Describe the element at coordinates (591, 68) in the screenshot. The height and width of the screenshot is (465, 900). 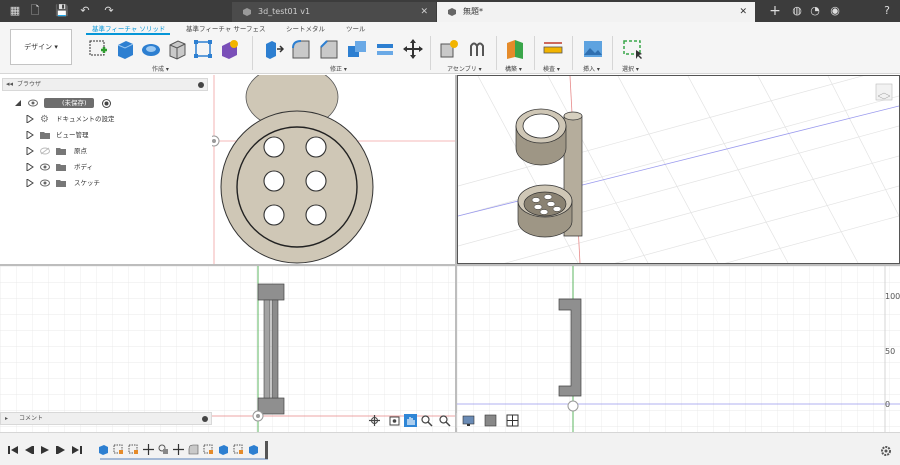
I see `group-insert: 挿入 ▾` at that location.